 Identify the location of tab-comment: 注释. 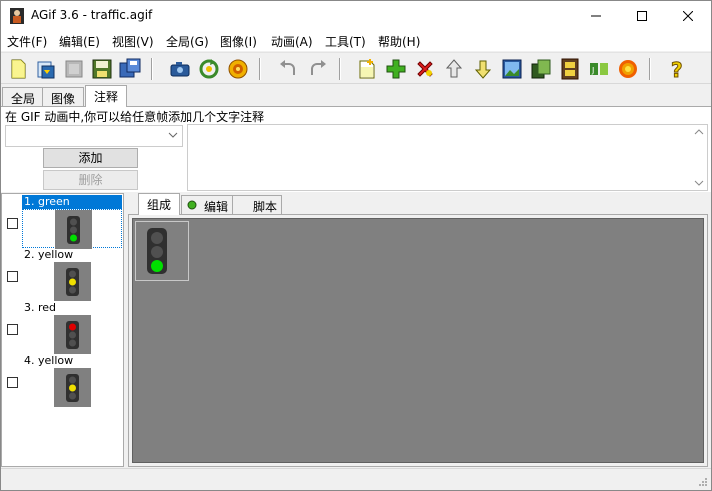
(106, 96).